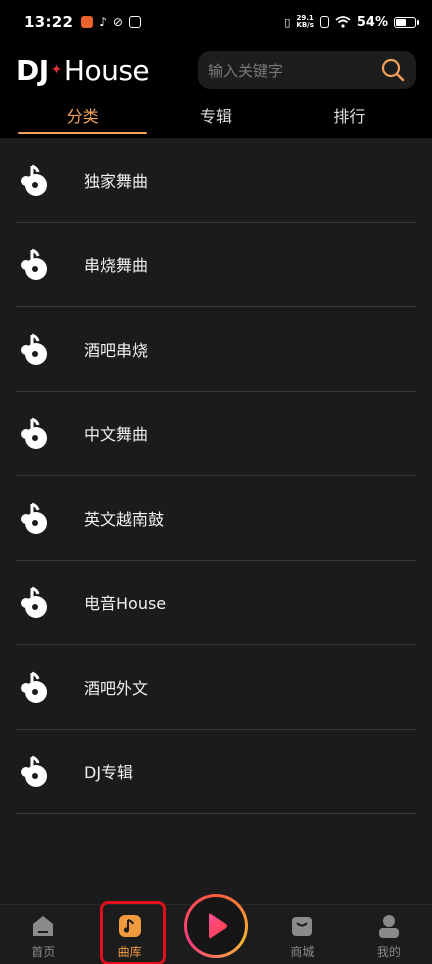 The width and height of the screenshot is (432, 964). I want to click on logo-dj: DJ, so click(32, 70).